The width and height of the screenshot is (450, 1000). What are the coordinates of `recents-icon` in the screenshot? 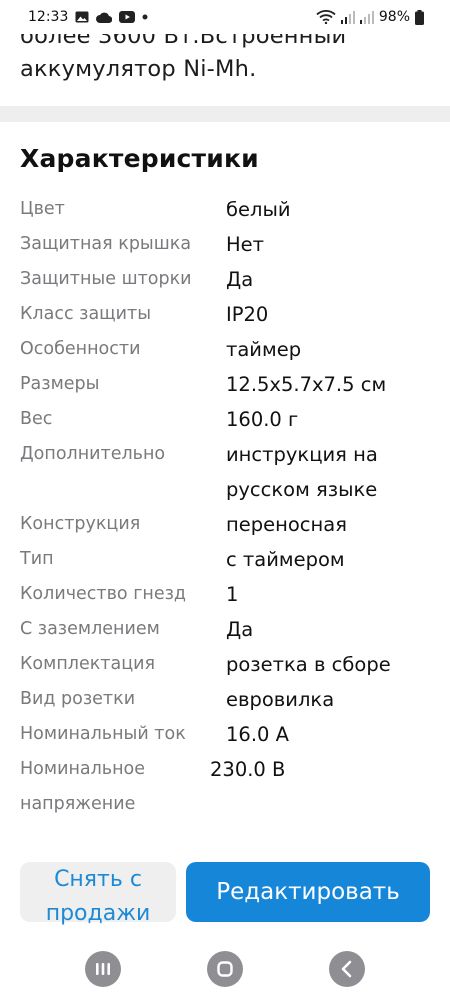 It's located at (103, 969).